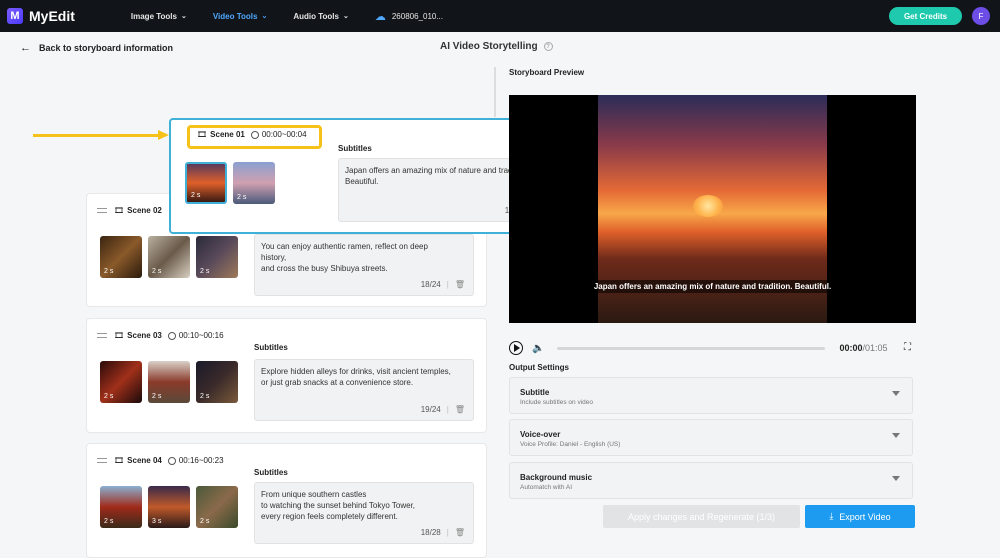  Describe the element at coordinates (860, 516) in the screenshot. I see `export-video-button: ⤓ Export Video` at that location.